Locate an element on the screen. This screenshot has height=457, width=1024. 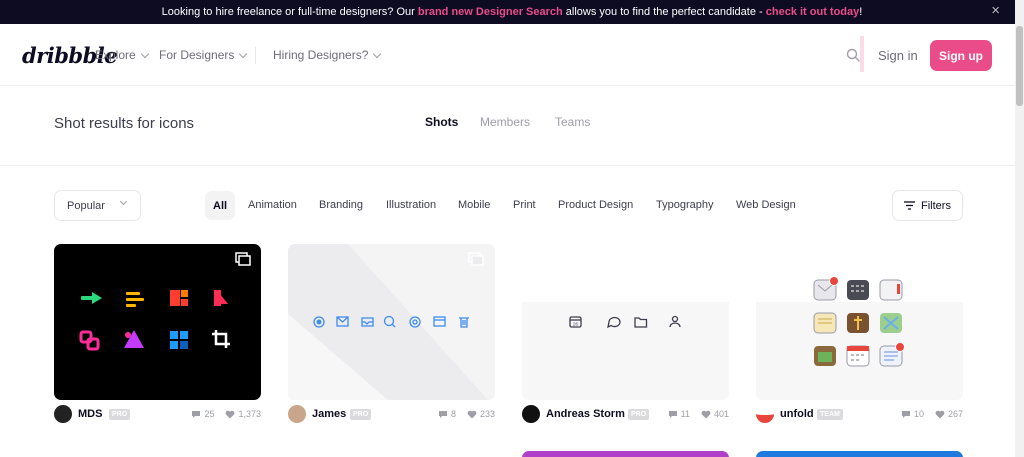
shot-meta-mds: MDS PRO 25 1,373 is located at coordinates (157, 414).